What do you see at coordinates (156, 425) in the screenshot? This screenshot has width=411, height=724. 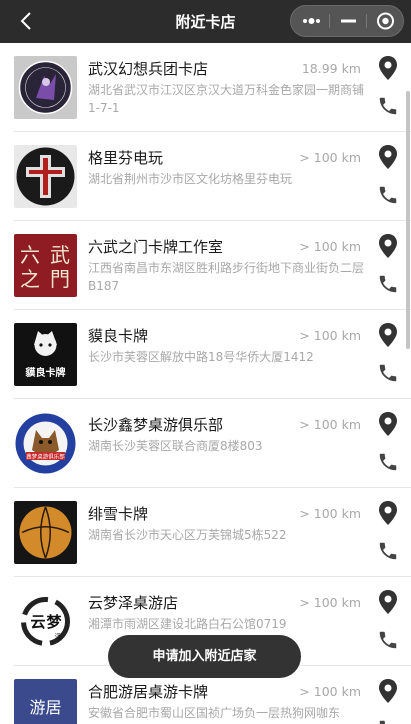 I see `shop-name: 长沙鑫梦桌游俱乐部` at bounding box center [156, 425].